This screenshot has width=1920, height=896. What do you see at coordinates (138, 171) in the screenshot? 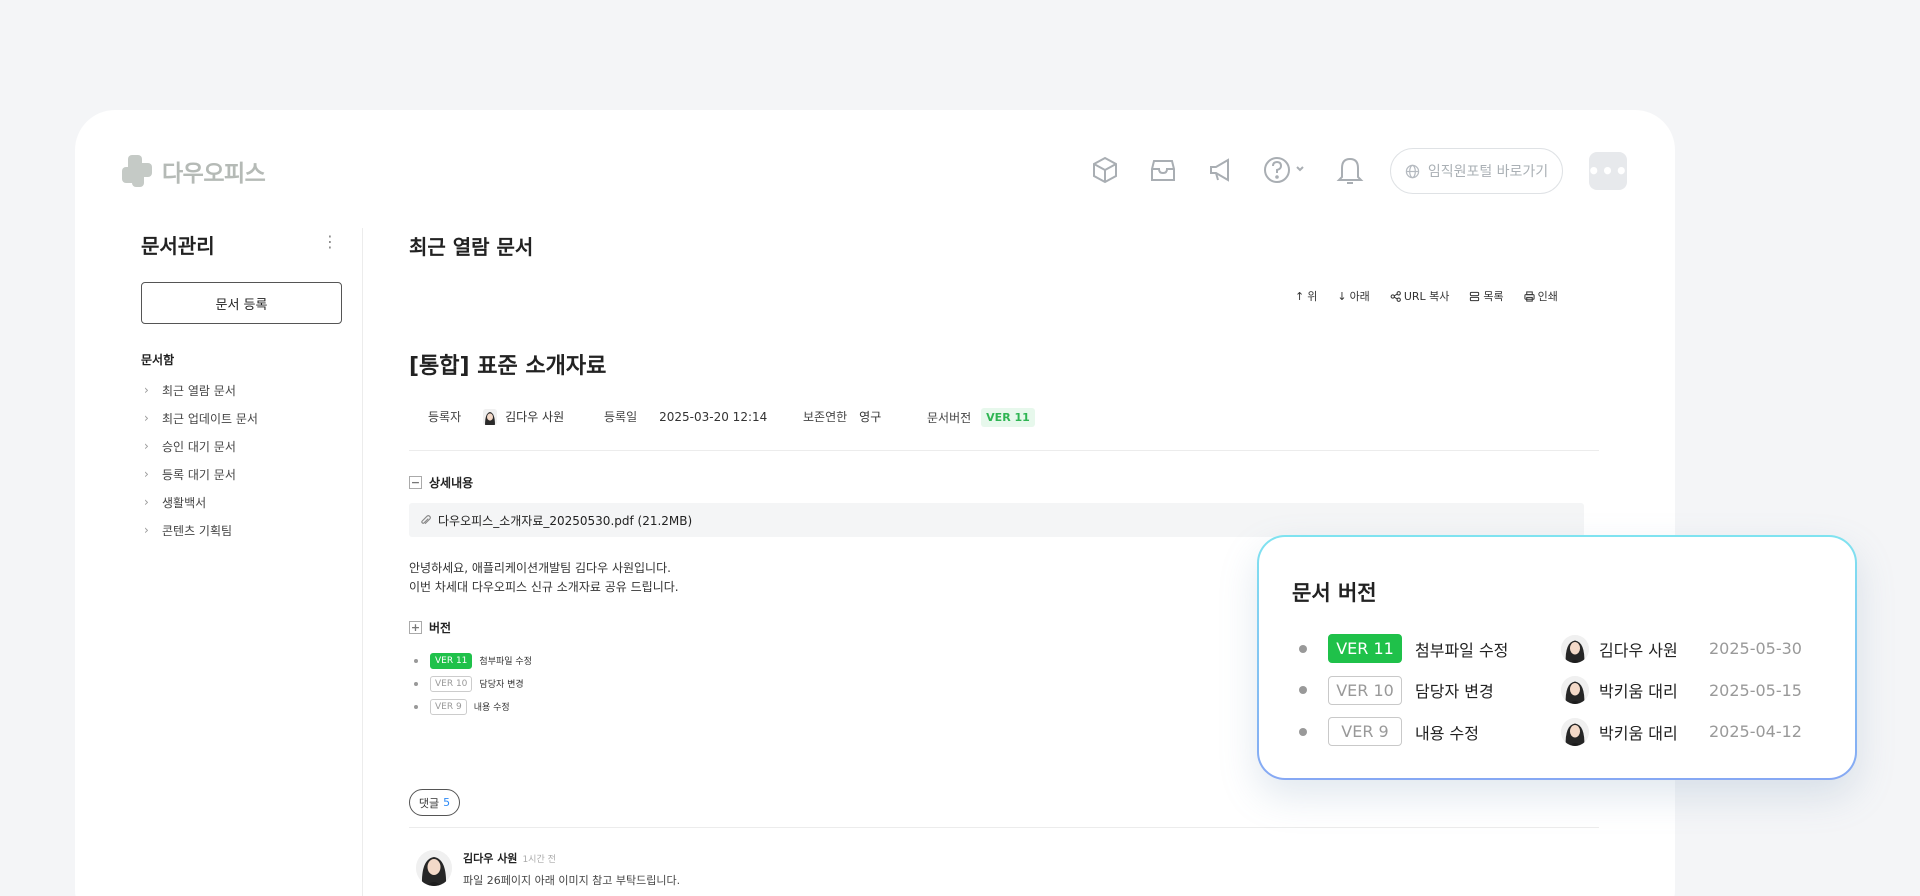
I see `logo-mark-icon` at bounding box center [138, 171].